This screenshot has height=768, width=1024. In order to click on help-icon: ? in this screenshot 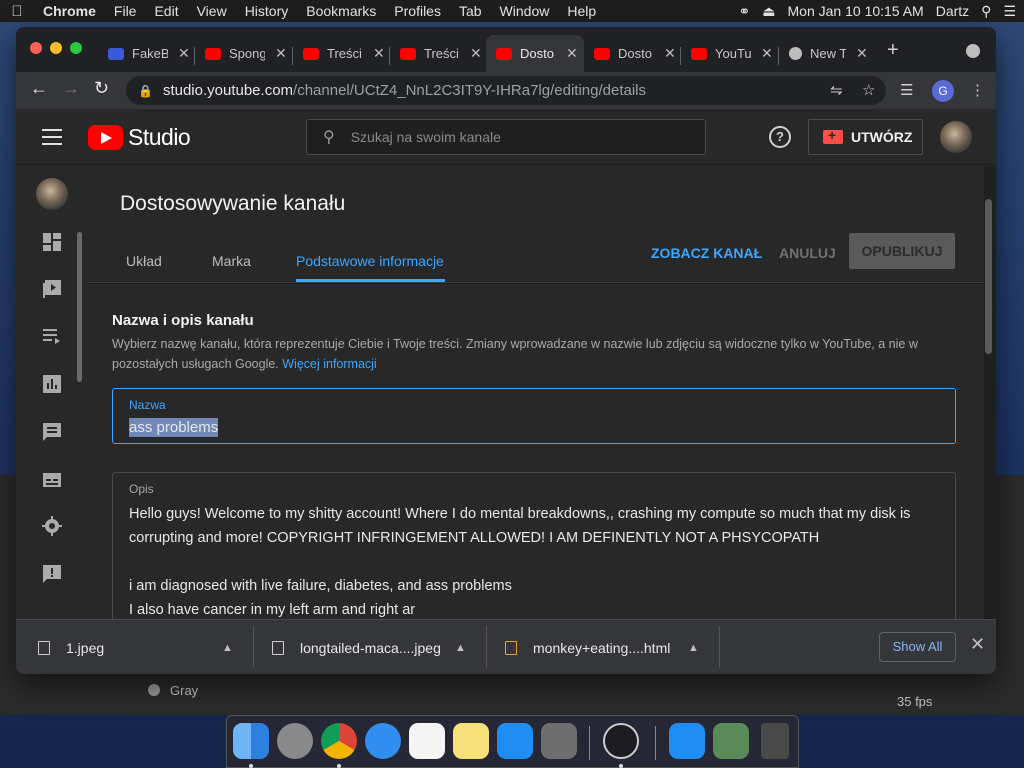, I will do `click(780, 137)`.